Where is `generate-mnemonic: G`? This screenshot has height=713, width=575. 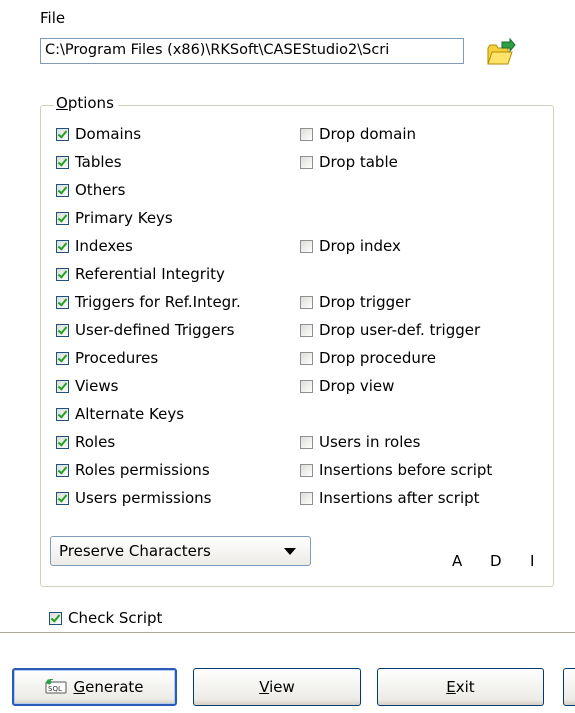
generate-mnemonic: G is located at coordinates (79, 687).